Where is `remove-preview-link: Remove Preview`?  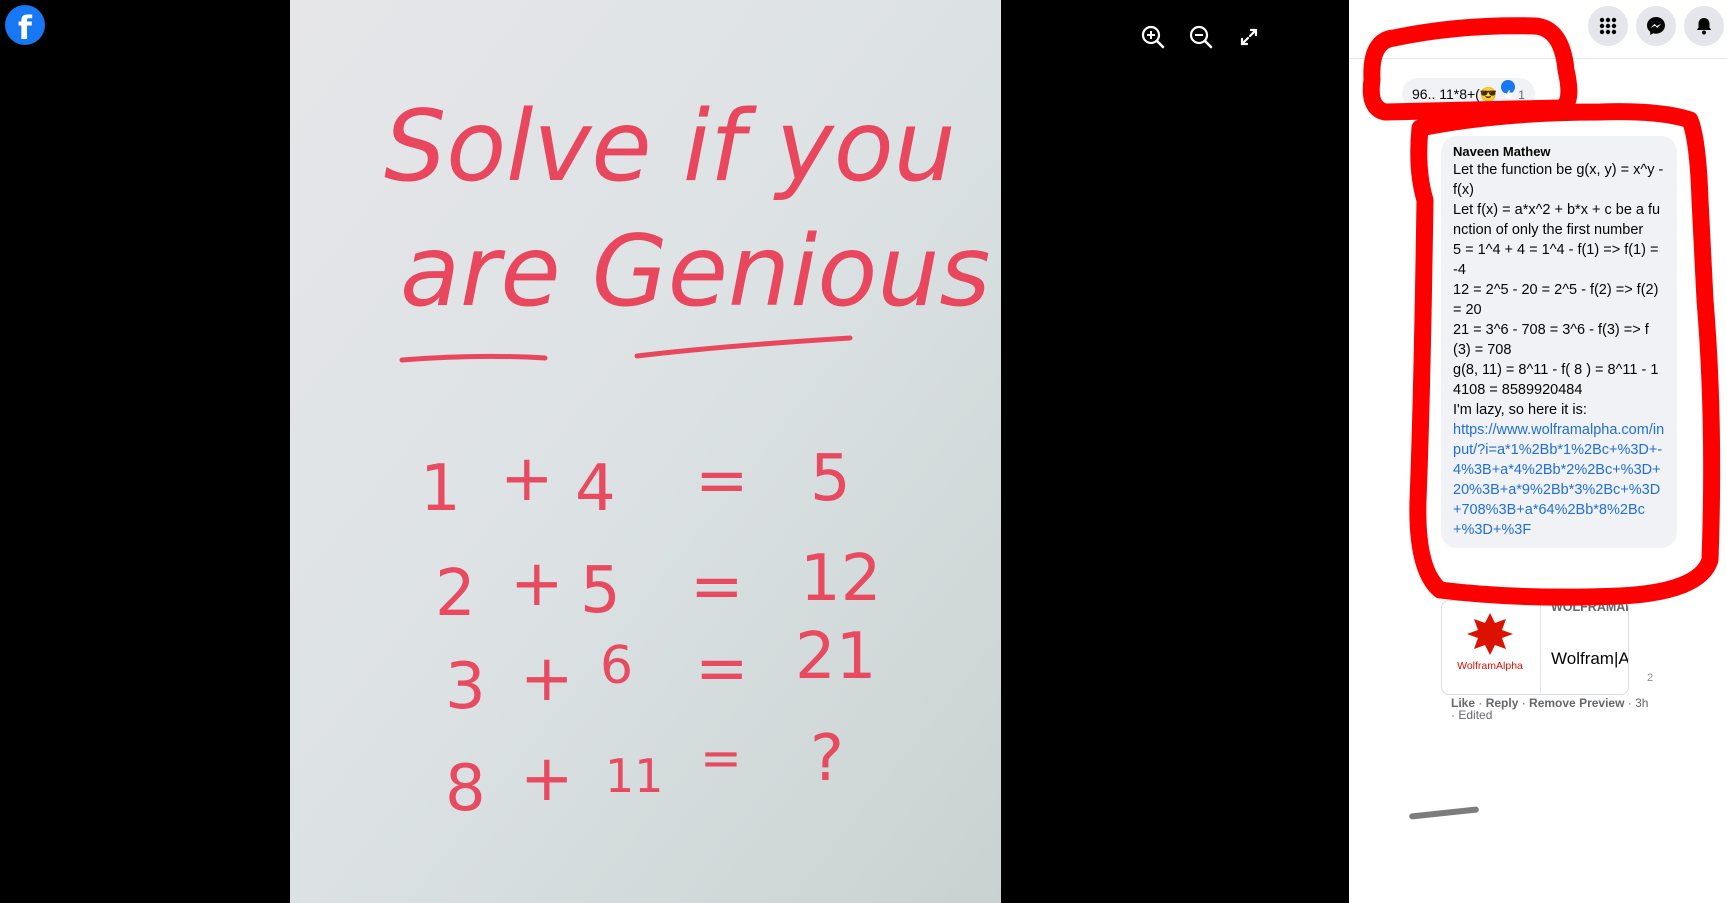 remove-preview-link: Remove Preview is located at coordinates (1576, 703).